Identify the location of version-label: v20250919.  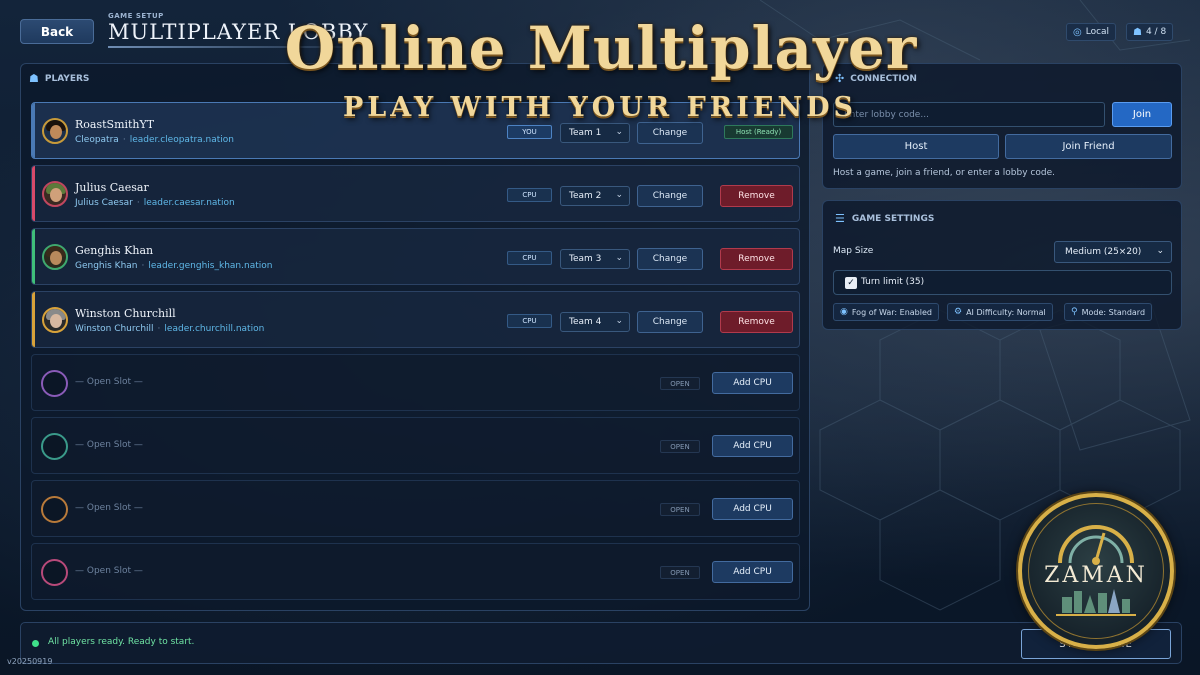
(30, 661).